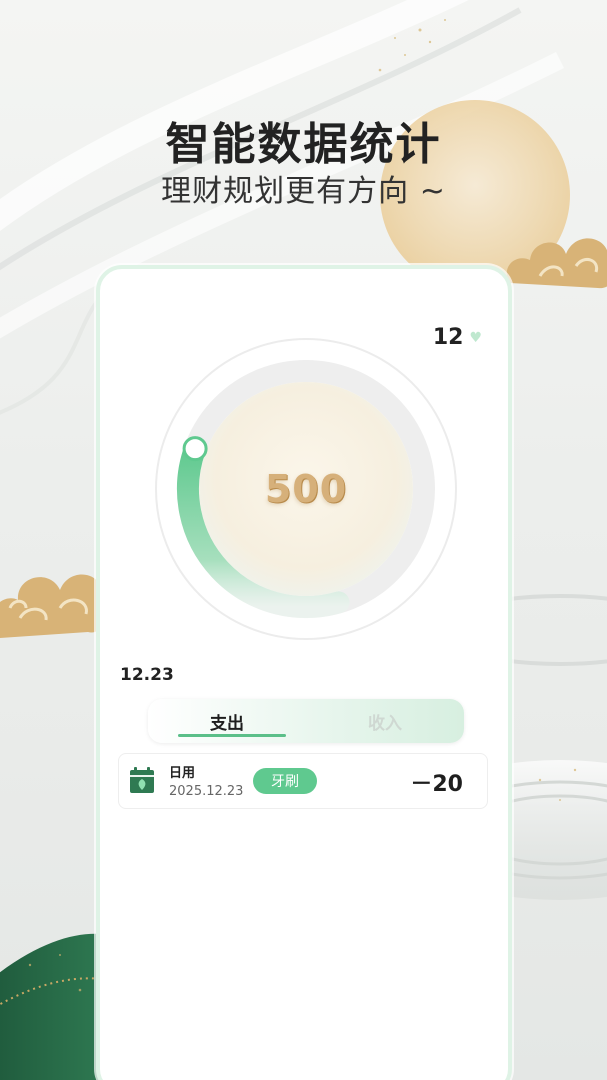 The image size is (607, 1080). What do you see at coordinates (385, 723) in the screenshot?
I see `tab-income-label: 收入` at bounding box center [385, 723].